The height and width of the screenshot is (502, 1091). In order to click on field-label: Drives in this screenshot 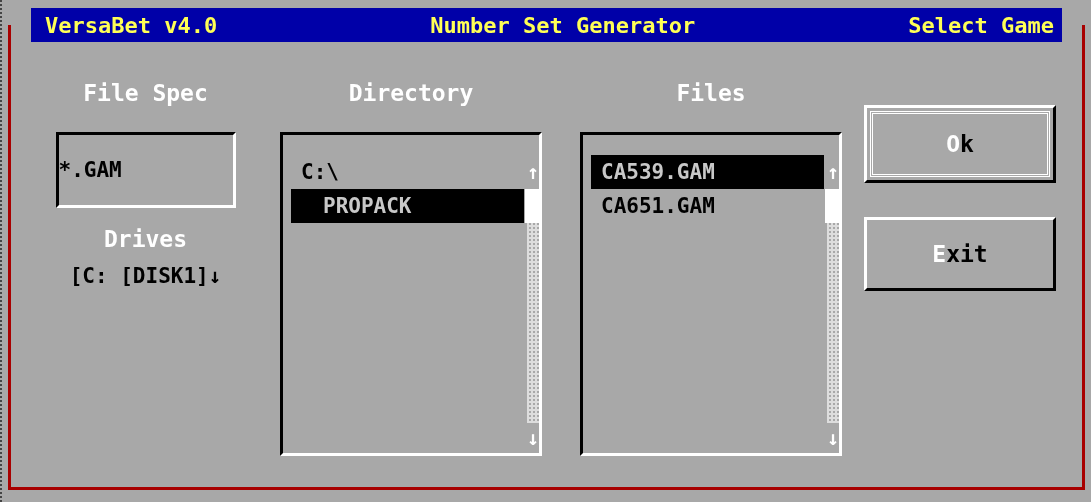, I will do `click(145, 240)`.